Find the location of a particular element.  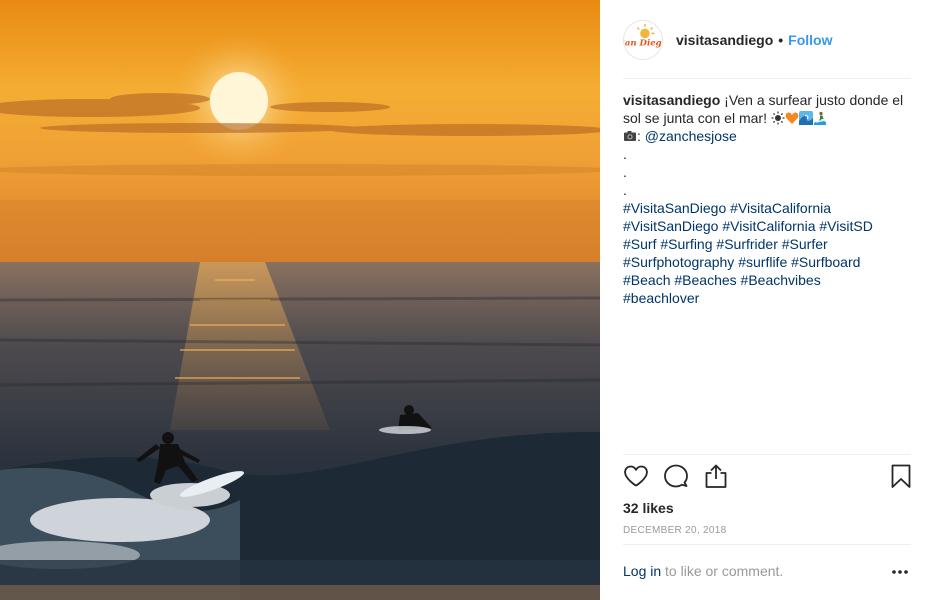

hashtag-line: #VisitaSanDiego #VisitaCalifornia is located at coordinates (769, 208).